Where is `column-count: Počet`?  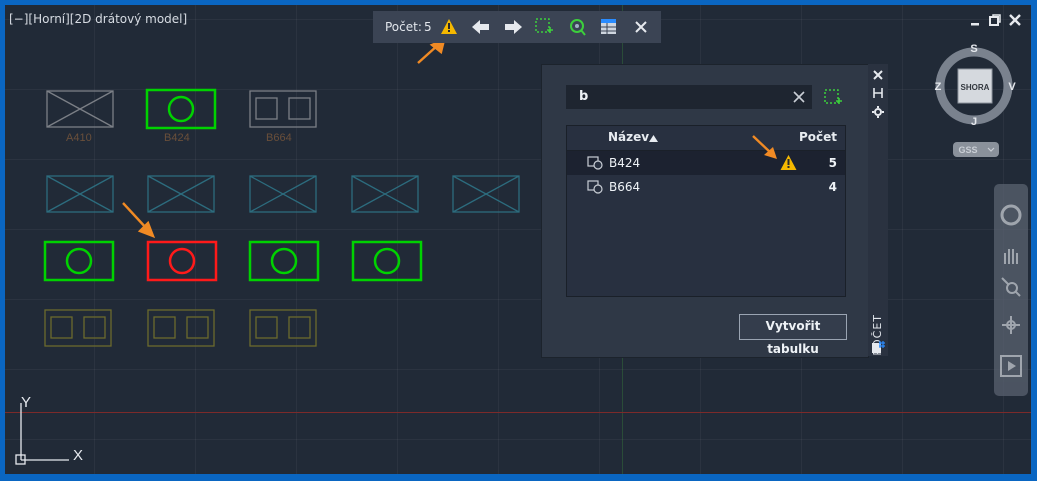 column-count: Počet is located at coordinates (818, 137).